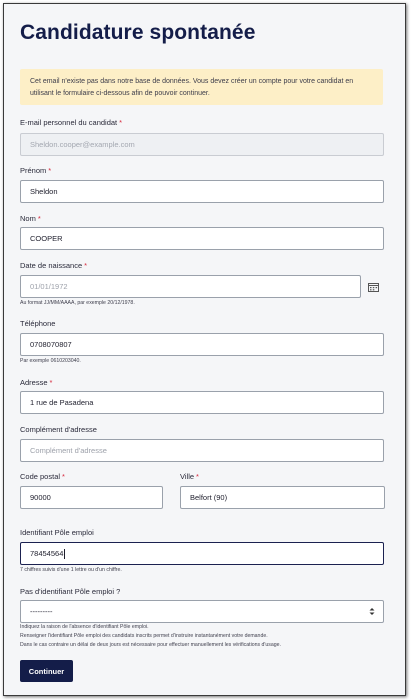  What do you see at coordinates (138, 32) in the screenshot?
I see `page-title: Candidature spontanée` at bounding box center [138, 32].